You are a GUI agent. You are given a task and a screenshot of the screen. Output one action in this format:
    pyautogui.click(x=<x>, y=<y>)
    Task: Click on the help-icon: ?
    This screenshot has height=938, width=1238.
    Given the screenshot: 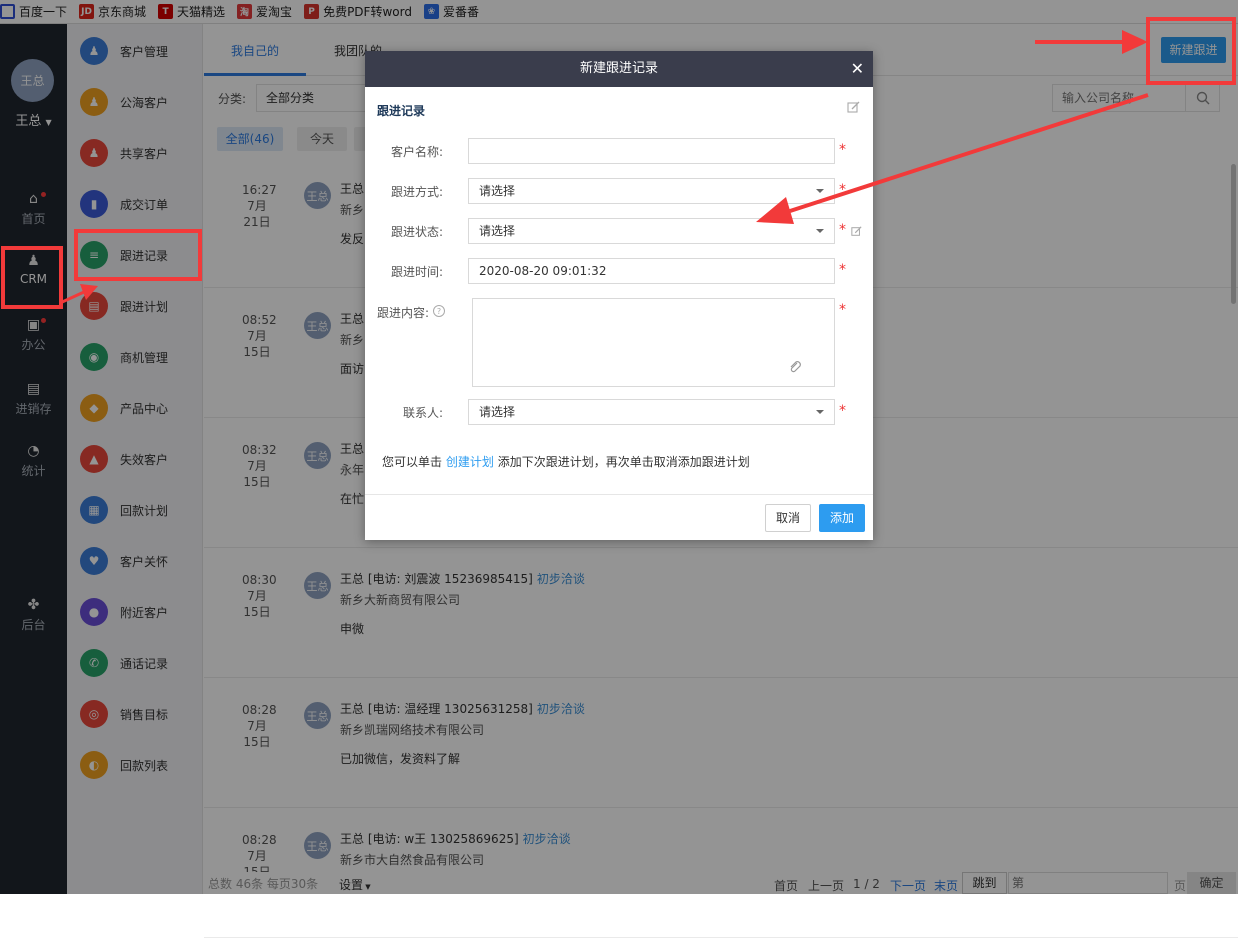 What is the action you would take?
    pyautogui.click(x=439, y=311)
    